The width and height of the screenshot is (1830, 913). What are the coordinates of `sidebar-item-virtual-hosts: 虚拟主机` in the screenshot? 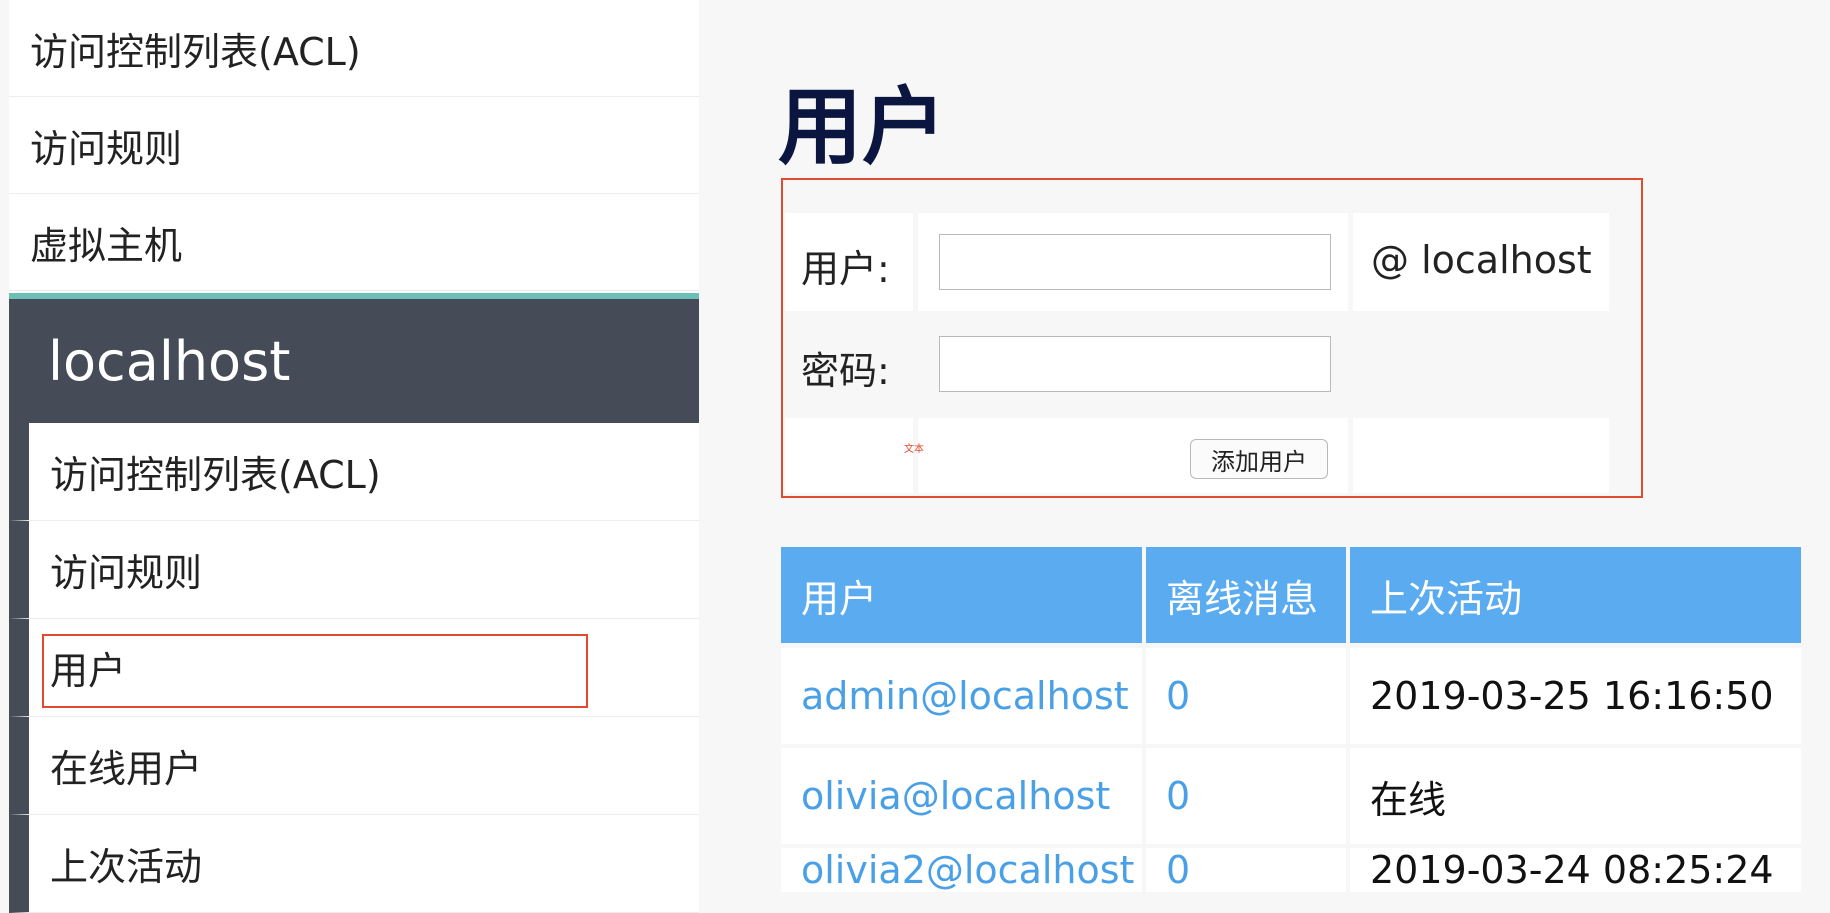 It's located at (354, 242).